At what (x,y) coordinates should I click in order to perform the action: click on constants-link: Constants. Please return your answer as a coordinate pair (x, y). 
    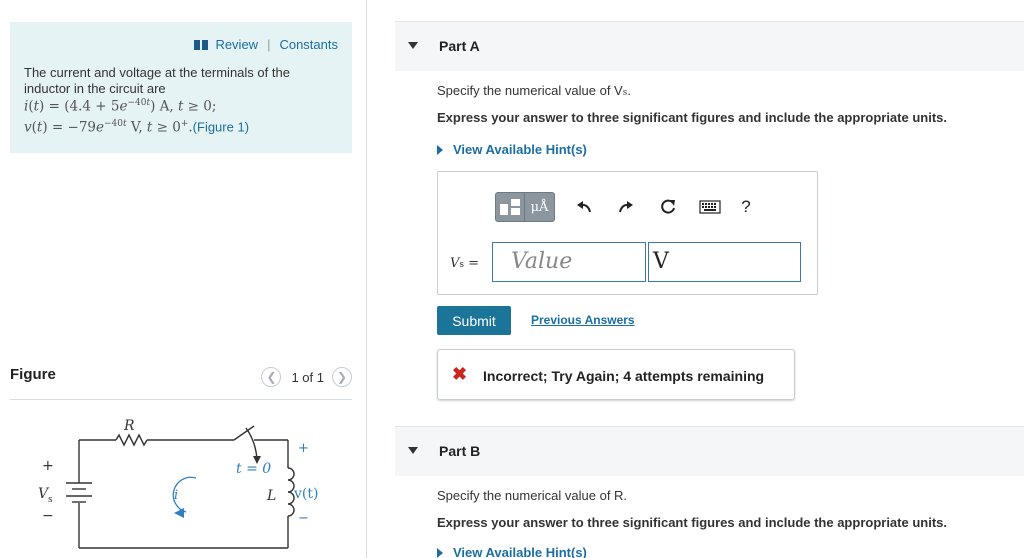
    Looking at the image, I should click on (308, 44).